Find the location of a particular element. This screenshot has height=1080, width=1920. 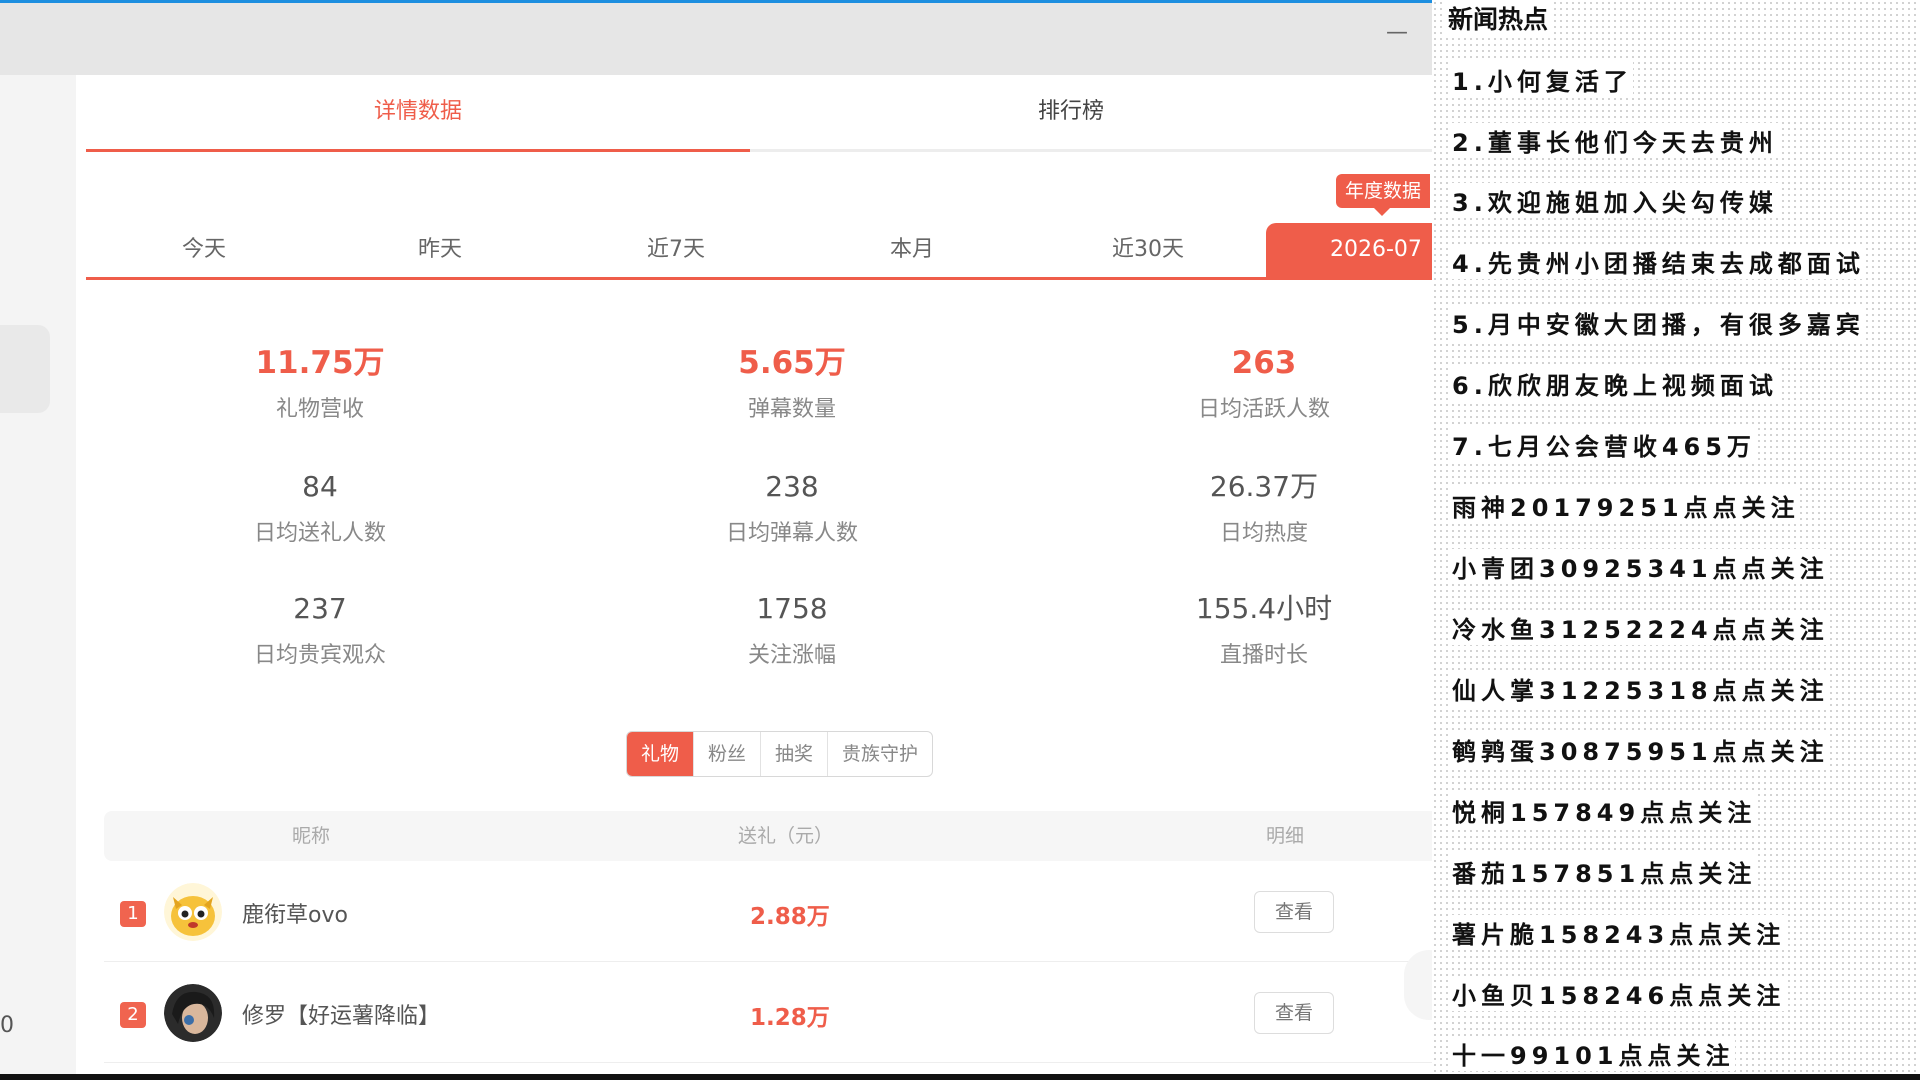

gift-amount: 1.28万 is located at coordinates (790, 1018).